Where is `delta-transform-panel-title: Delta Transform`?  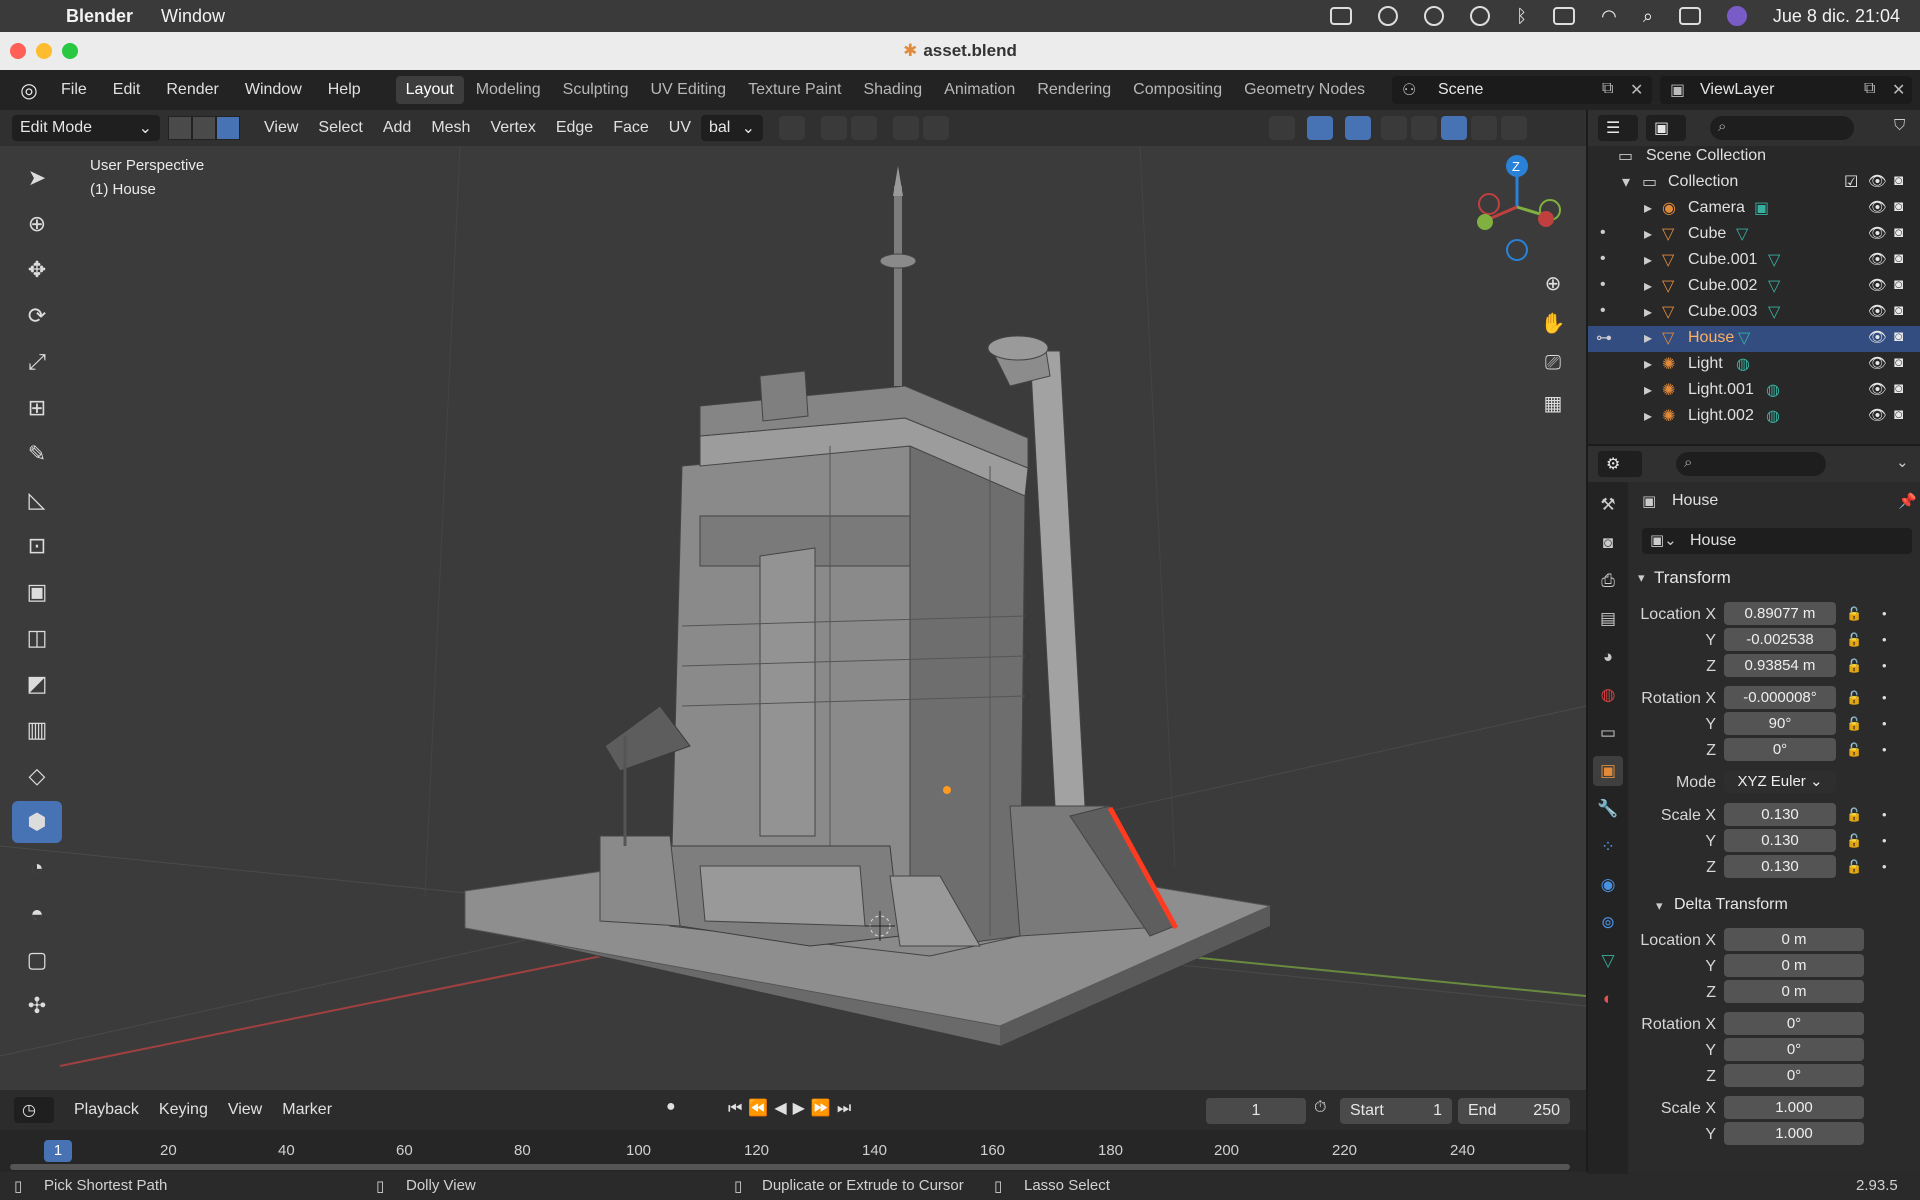 delta-transform-panel-title: Delta Transform is located at coordinates (1731, 905).